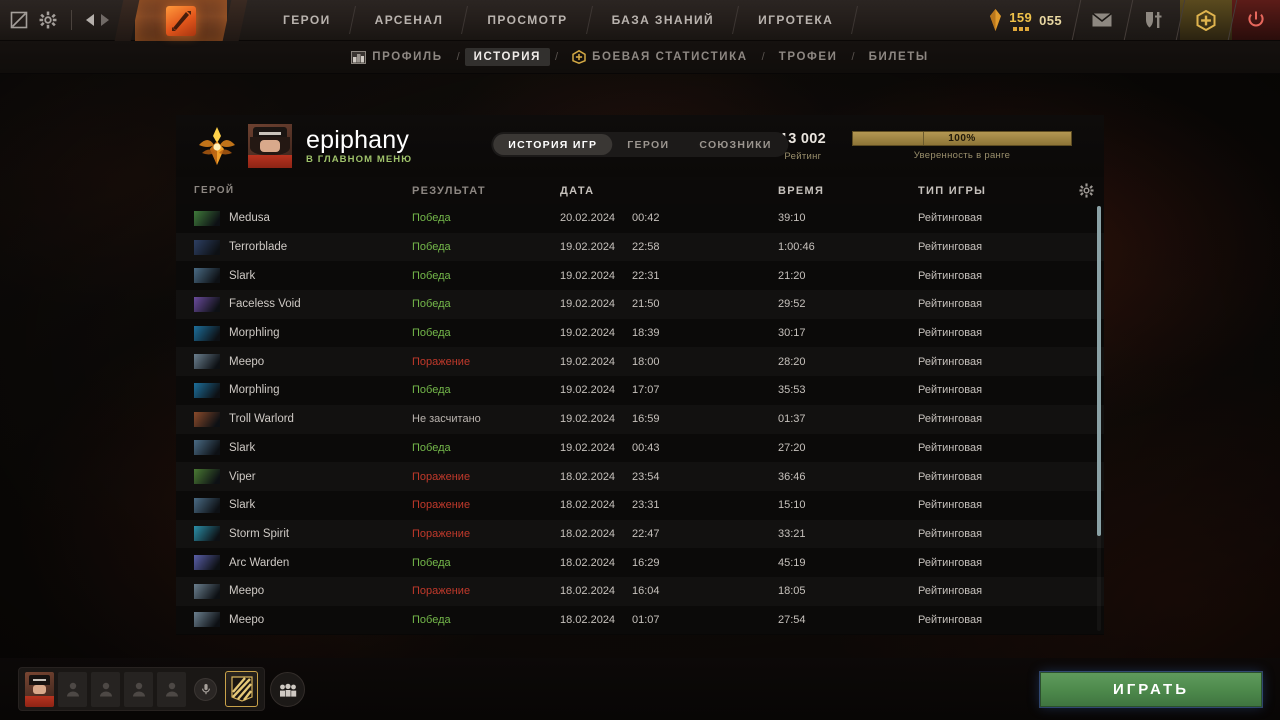 The image size is (1280, 720). Describe the element at coordinates (792, 591) in the screenshot. I see `match-duration: 18:05` at that location.